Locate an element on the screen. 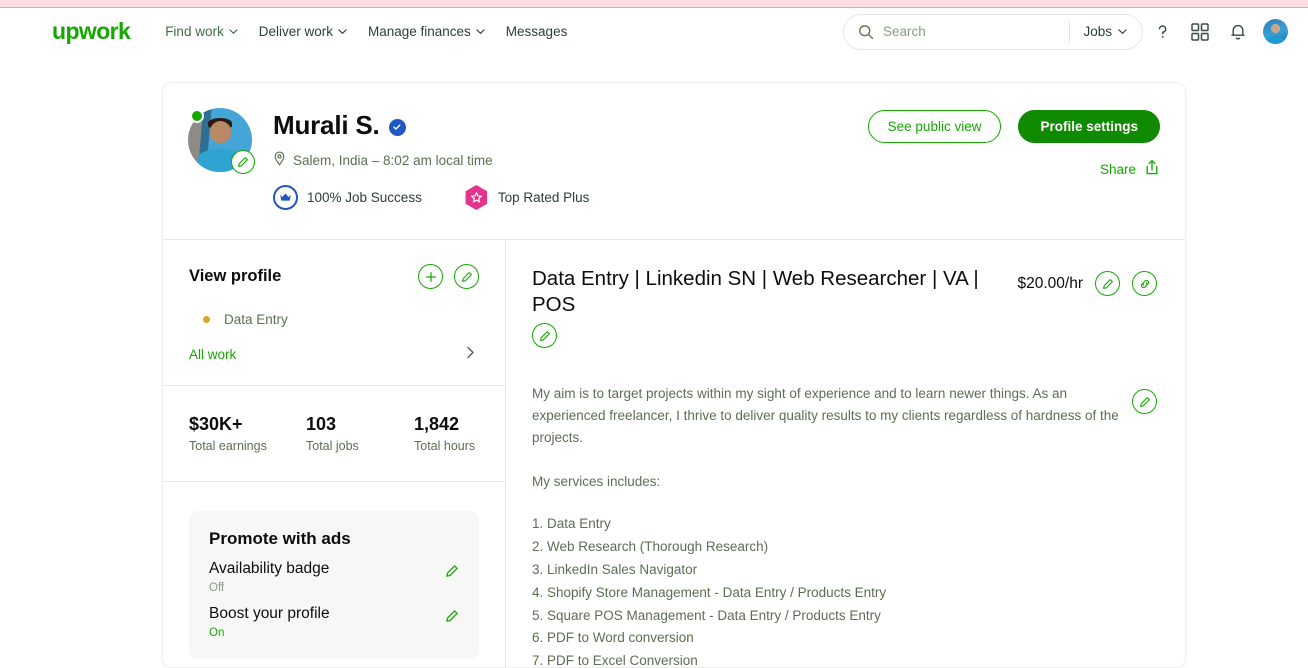  share-upload-icon is located at coordinates (1152, 169).